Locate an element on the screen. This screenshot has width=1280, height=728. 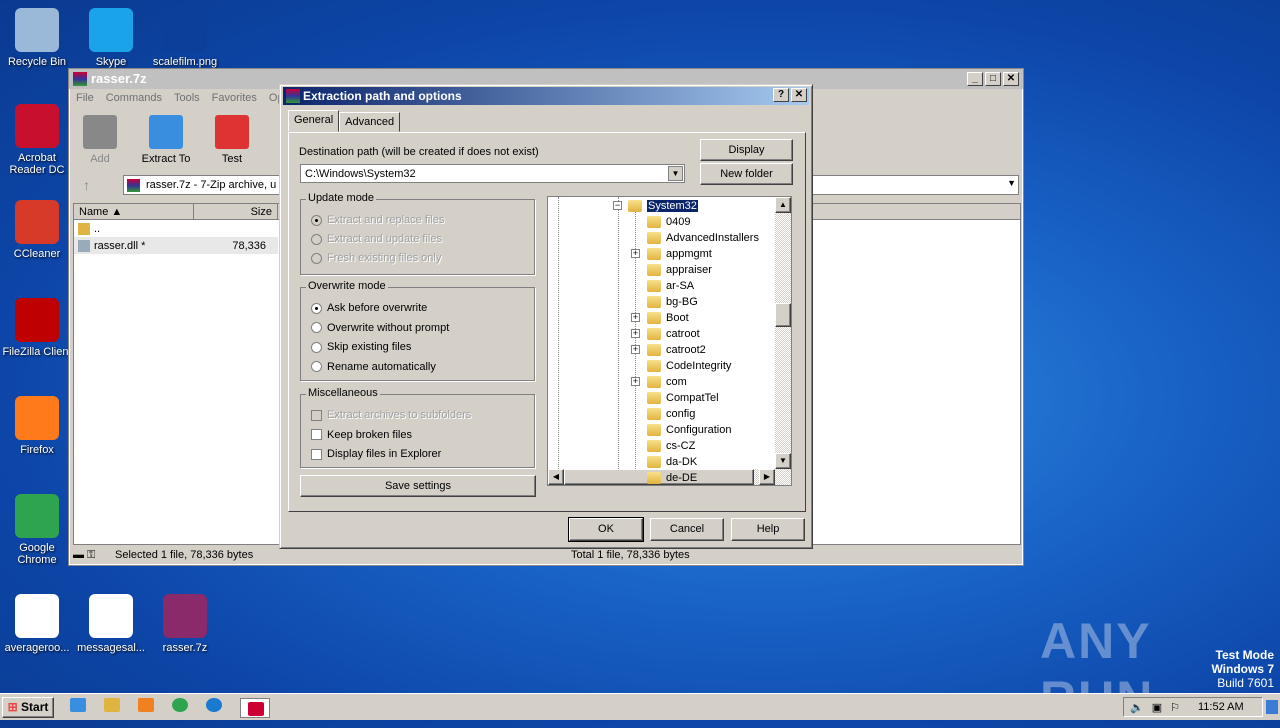
update-mode-option: Fresh existing files only is located at coordinates (376, 258).